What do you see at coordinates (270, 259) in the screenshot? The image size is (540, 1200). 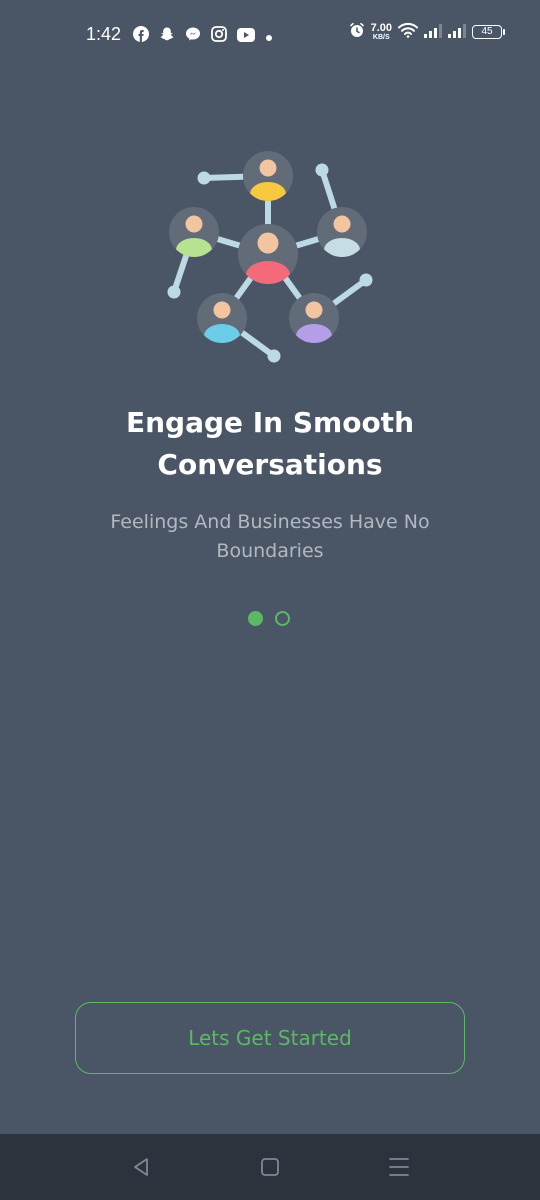 I see `people-network-icon` at bounding box center [270, 259].